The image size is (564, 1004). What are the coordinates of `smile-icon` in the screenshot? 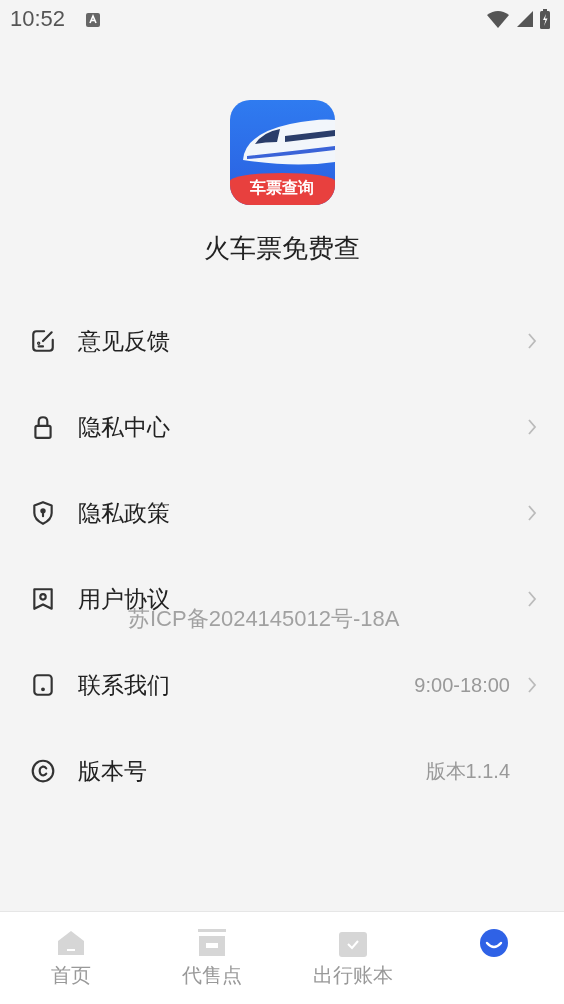 It's located at (493, 943).